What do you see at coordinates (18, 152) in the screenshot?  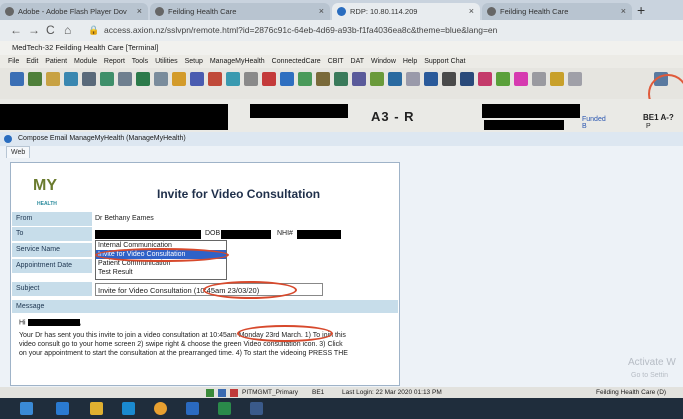 I see `tab-web: Web` at bounding box center [18, 152].